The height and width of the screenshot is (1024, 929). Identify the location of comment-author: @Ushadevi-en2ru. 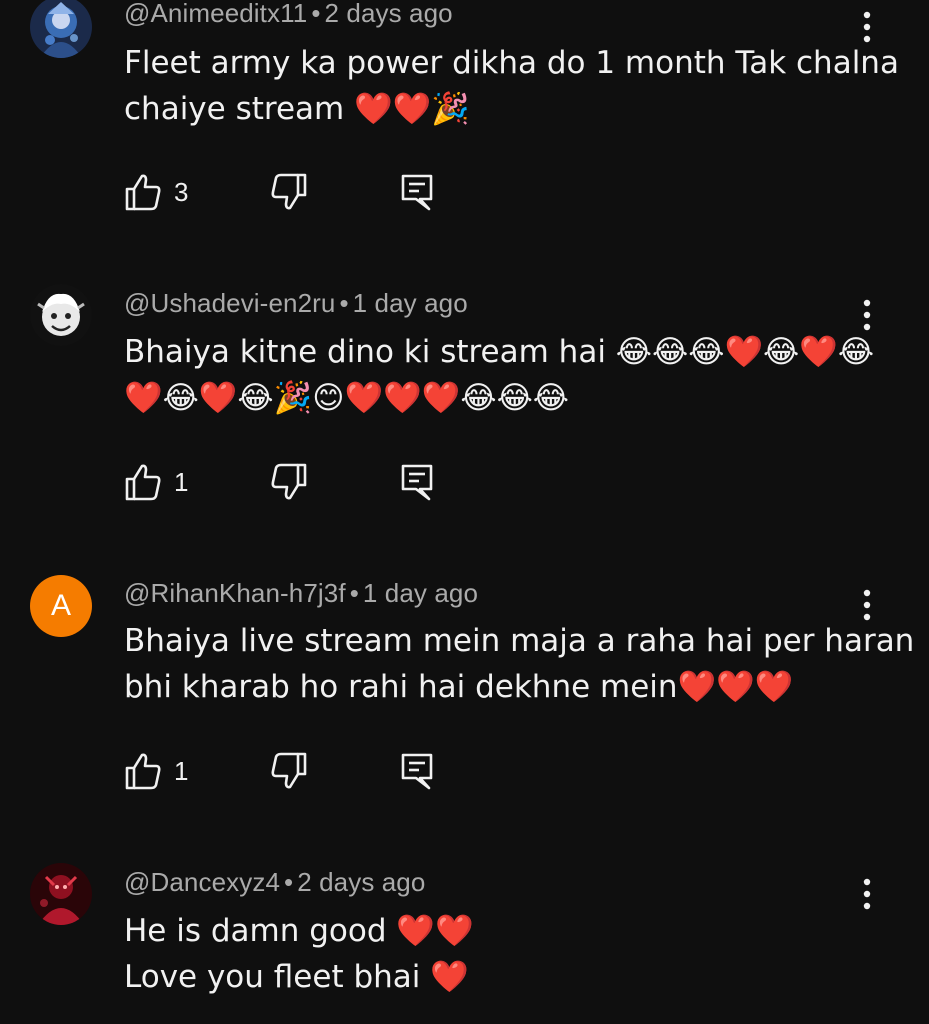
(229, 303).